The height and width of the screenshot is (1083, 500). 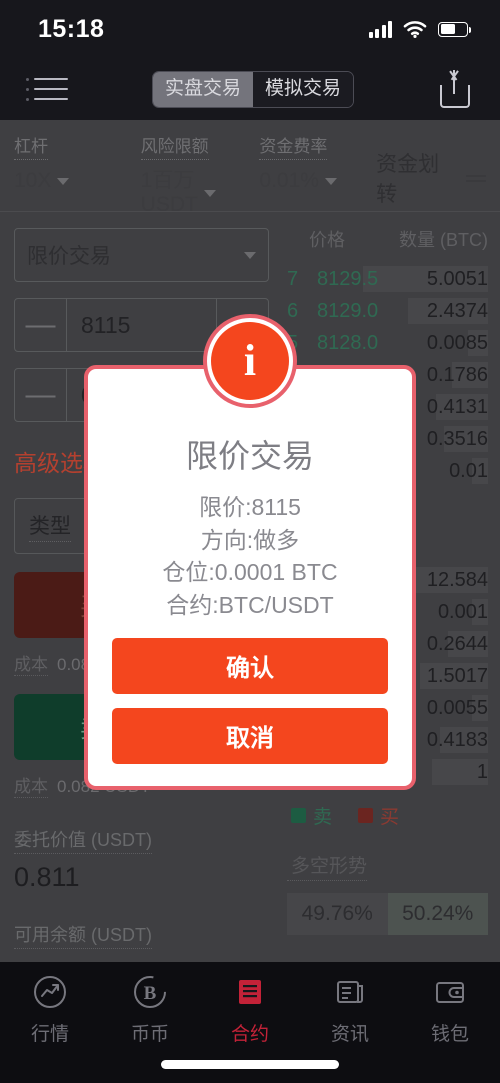 What do you see at coordinates (380, 29) in the screenshot?
I see `signal-bars-icon` at bounding box center [380, 29].